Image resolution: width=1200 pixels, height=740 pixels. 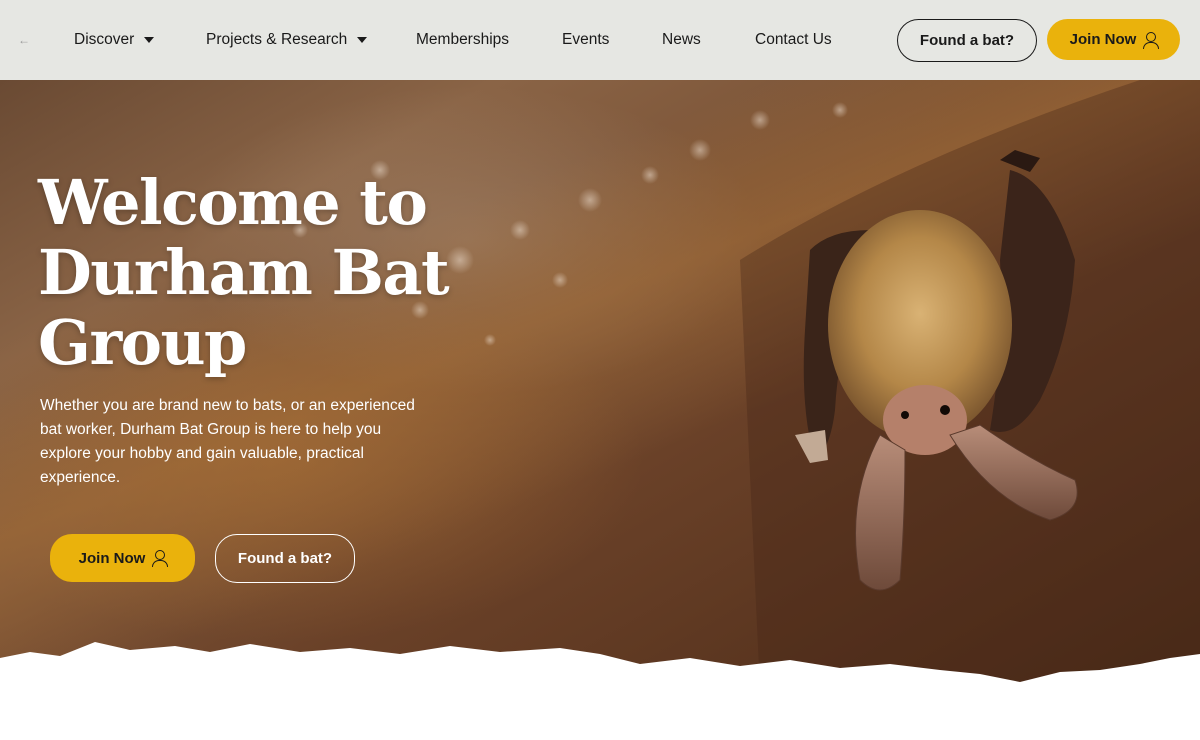 I want to click on nav-item-label: Memberships, so click(x=463, y=39).